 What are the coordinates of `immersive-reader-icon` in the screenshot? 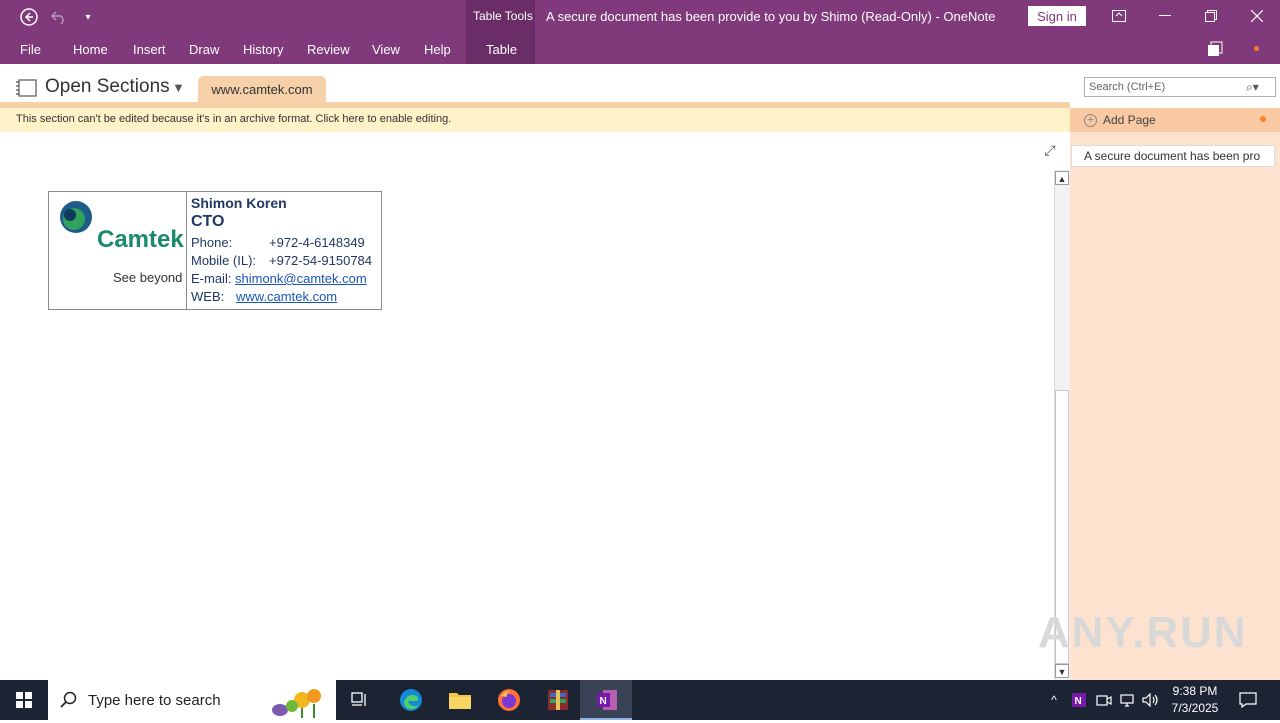 It's located at (1215, 49).